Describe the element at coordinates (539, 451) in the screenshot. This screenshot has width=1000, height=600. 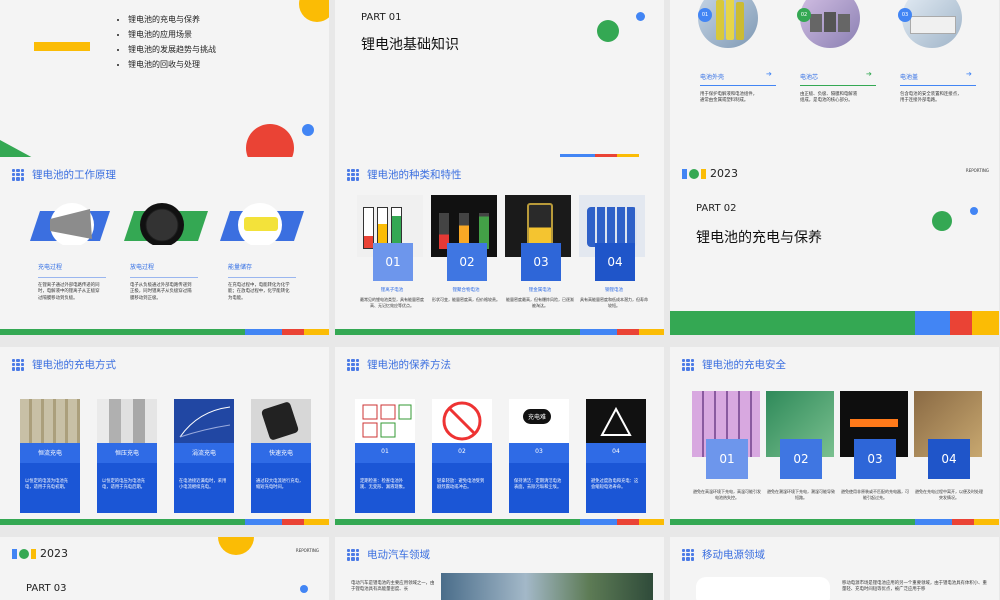
I see `maintenance-num-3: 03` at that location.